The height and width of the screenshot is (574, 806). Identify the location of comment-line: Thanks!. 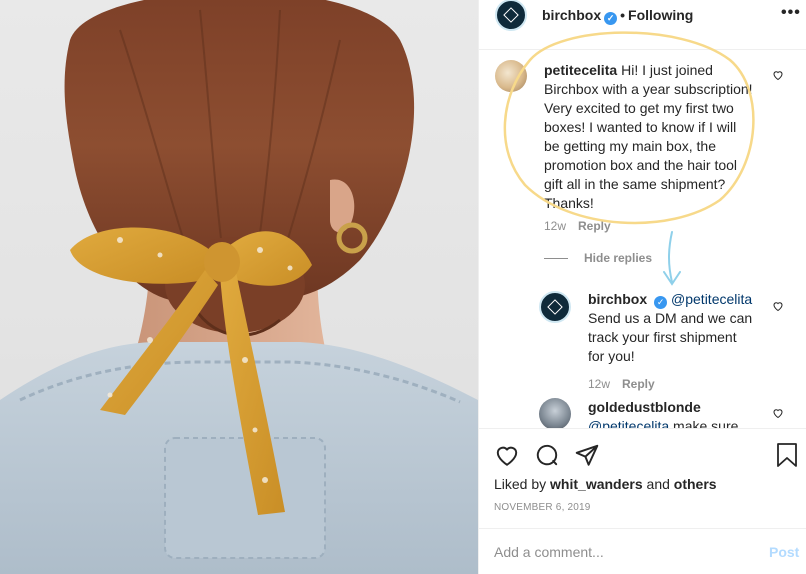
(569, 203).